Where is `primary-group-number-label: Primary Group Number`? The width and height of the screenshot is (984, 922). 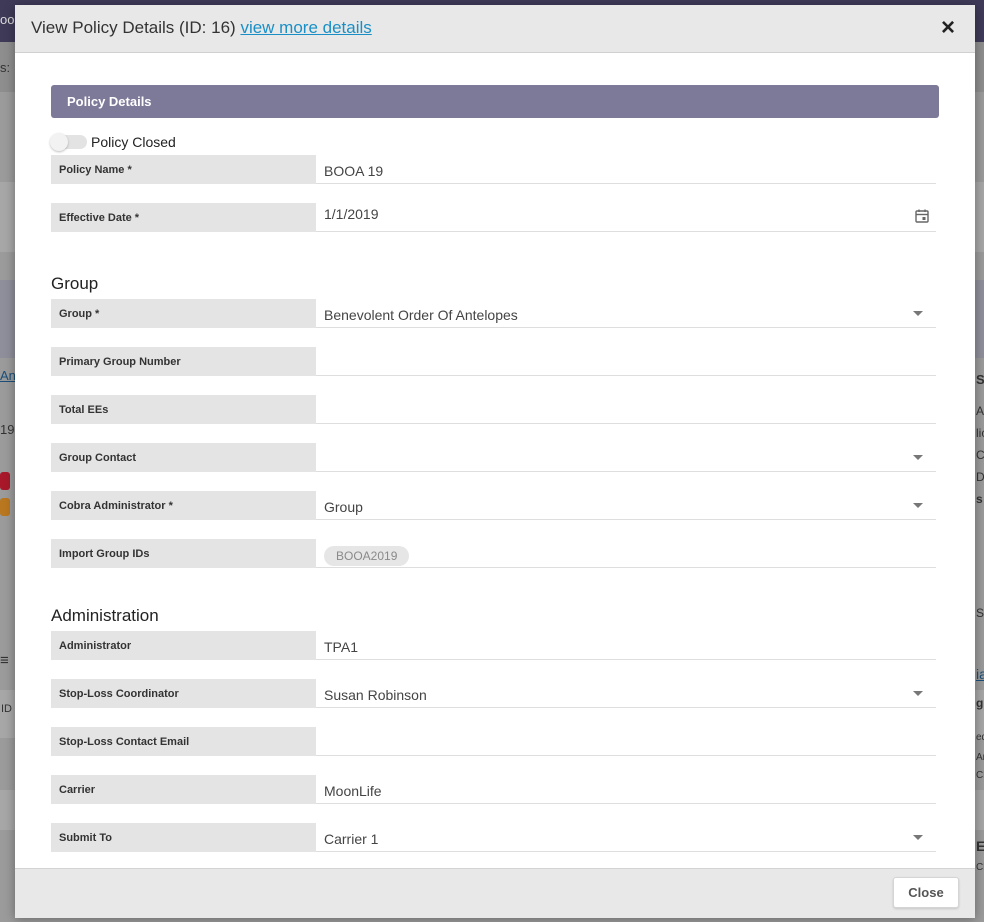
primary-group-number-label: Primary Group Number is located at coordinates (183, 361).